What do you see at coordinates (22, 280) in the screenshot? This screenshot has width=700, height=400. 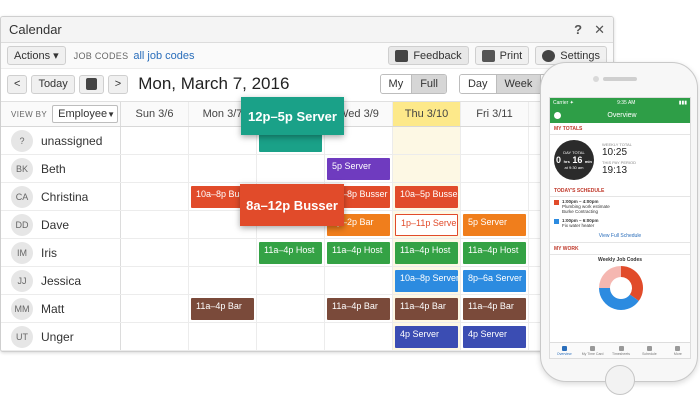 I see `avatar: JJ` at bounding box center [22, 280].